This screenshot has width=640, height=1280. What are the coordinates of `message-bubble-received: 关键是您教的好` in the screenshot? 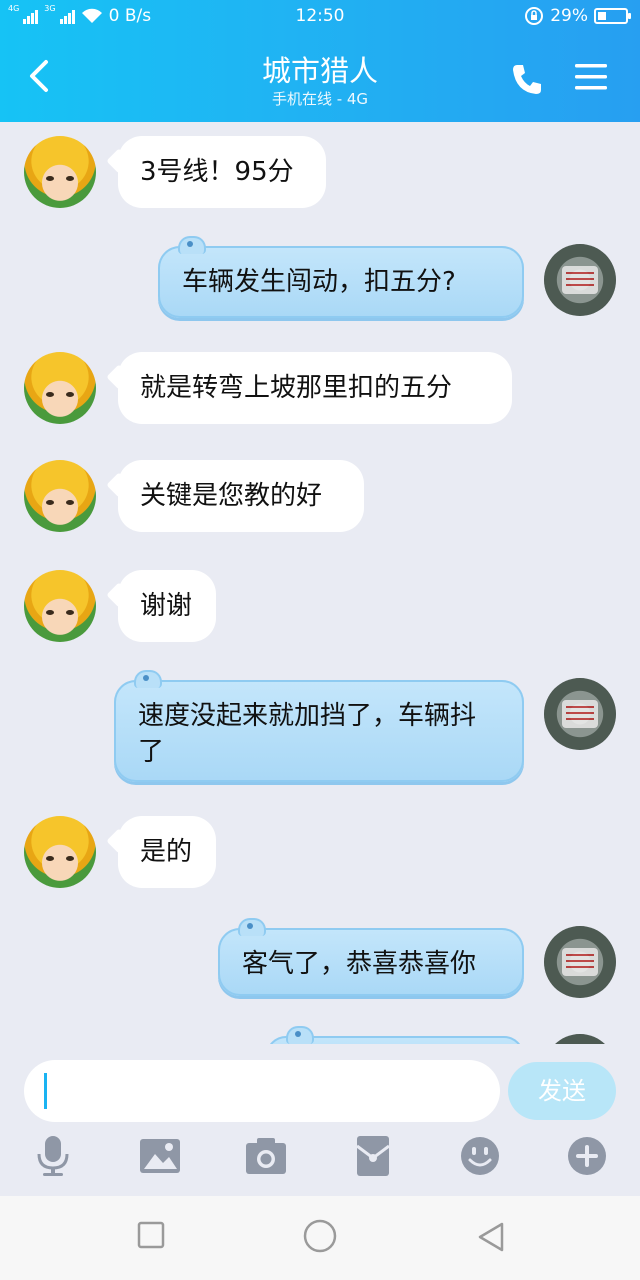 It's located at (235, 496).